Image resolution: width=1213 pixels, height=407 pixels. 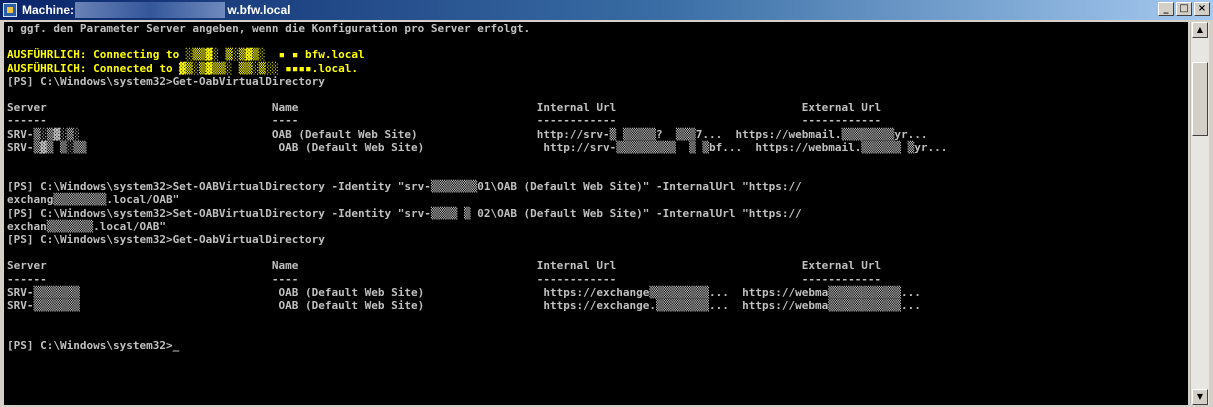 What do you see at coordinates (176, 345) in the screenshot?
I see `text-cursor: _` at bounding box center [176, 345].